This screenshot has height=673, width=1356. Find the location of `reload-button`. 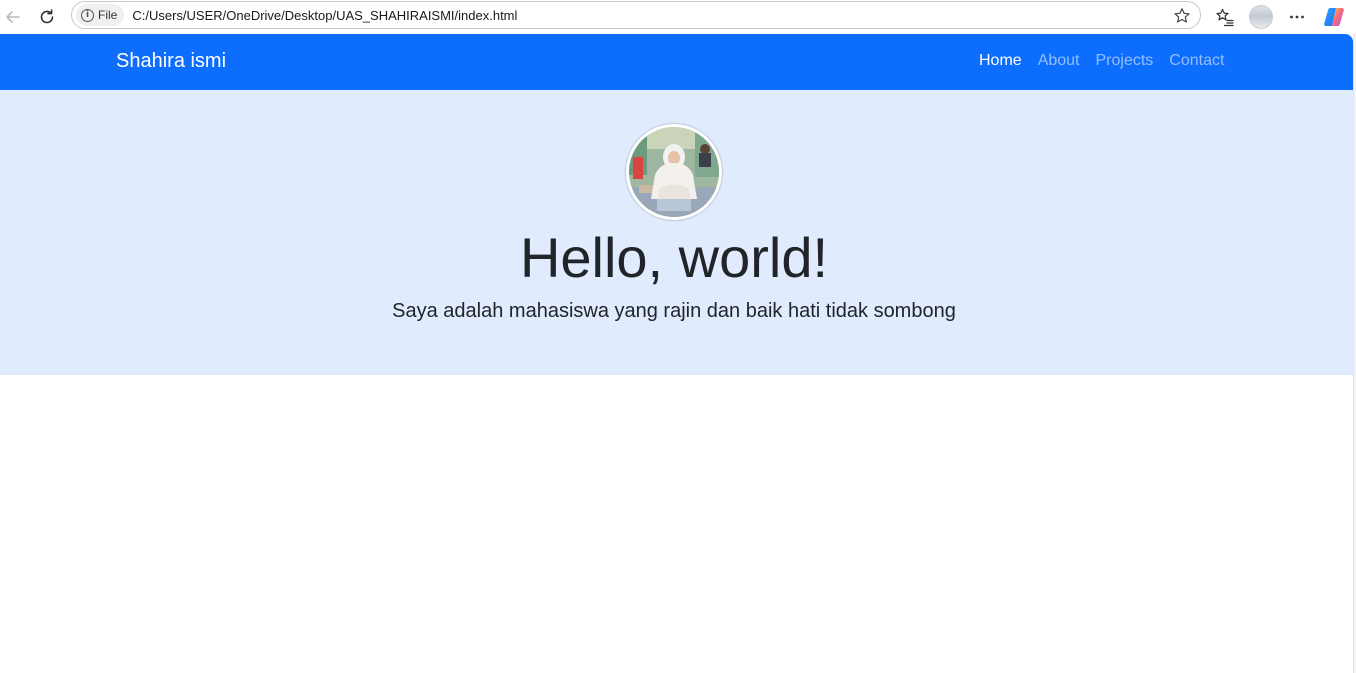

reload-button is located at coordinates (47, 17).